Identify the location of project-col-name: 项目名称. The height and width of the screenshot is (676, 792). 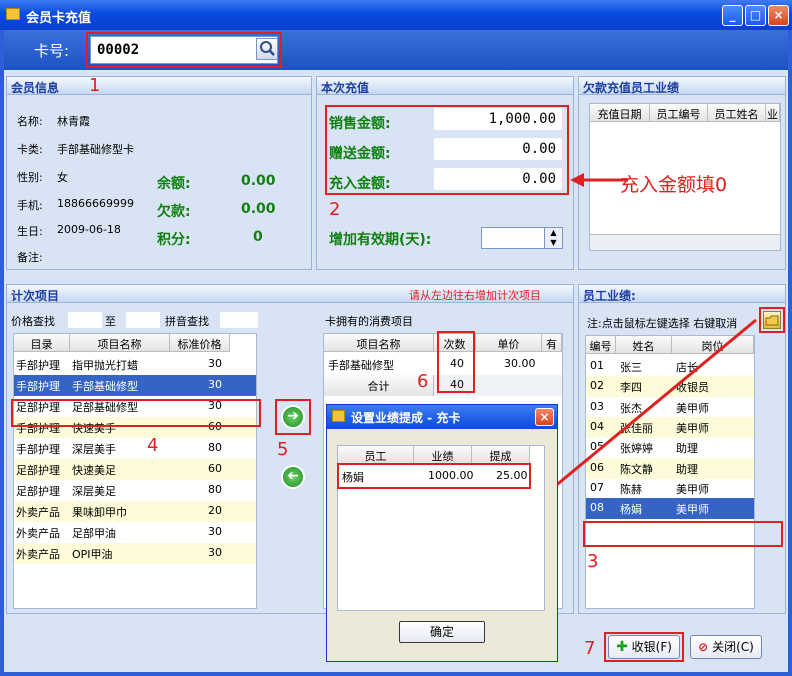
(120, 343).